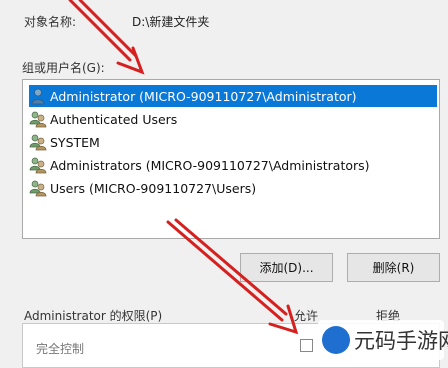  I want to click on watermark-logo-icon, so click(336, 340).